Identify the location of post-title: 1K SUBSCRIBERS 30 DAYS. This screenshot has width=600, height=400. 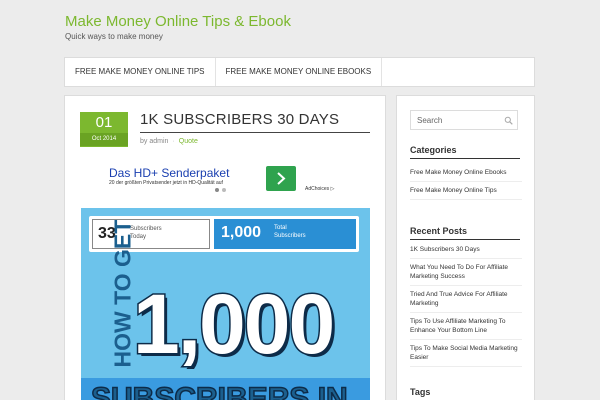
(239, 119).